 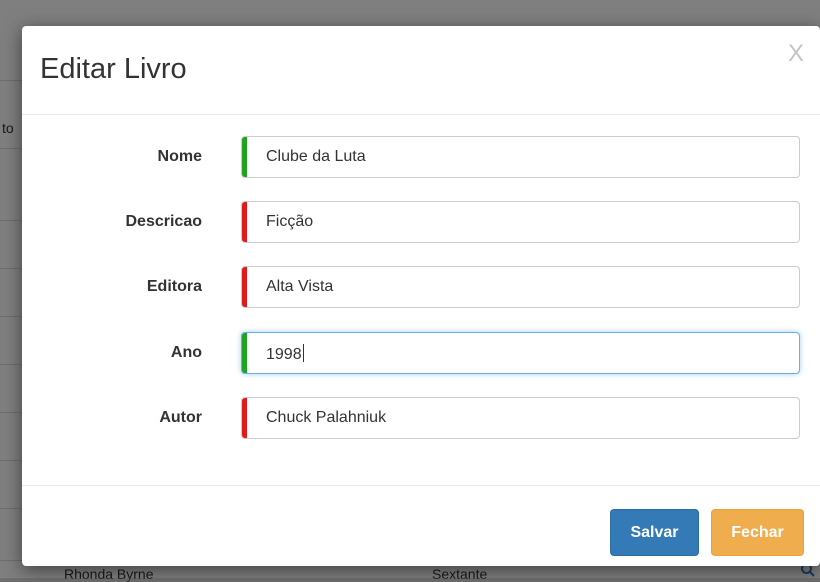 What do you see at coordinates (421, 70) in the screenshot?
I see `modal-header: Editar Livro X` at bounding box center [421, 70].